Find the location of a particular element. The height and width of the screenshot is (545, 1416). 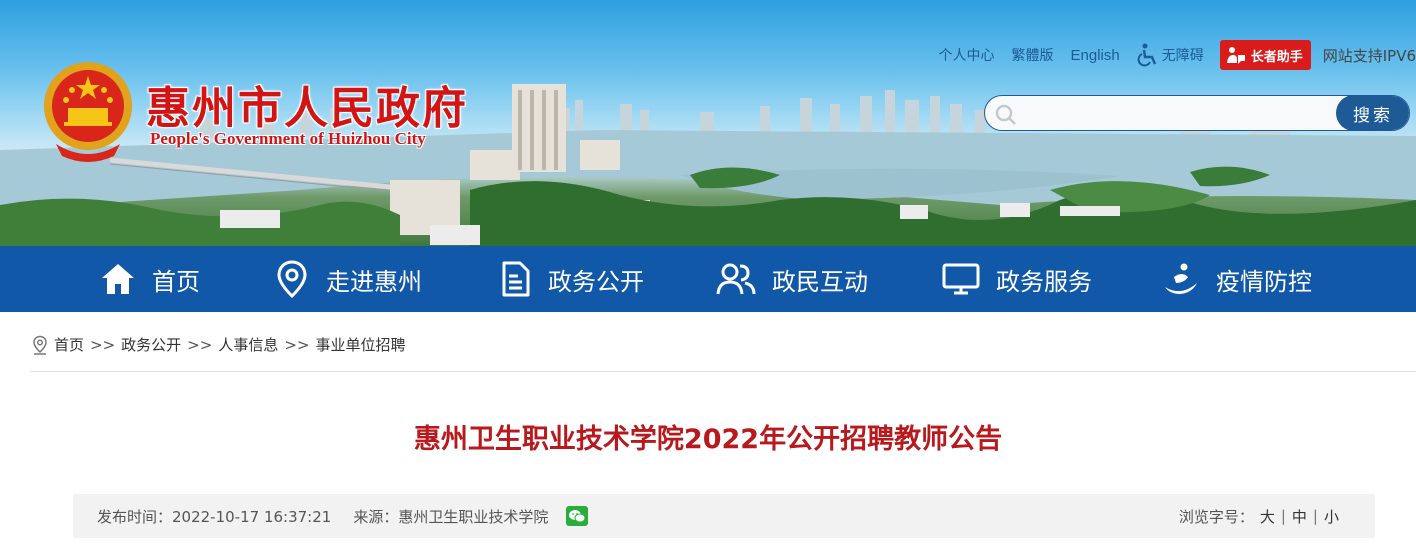

top-links: 个人中心 繁體版 English 无障碍 长者助手 网站支持IPV6 is located at coordinates (1169, 55).